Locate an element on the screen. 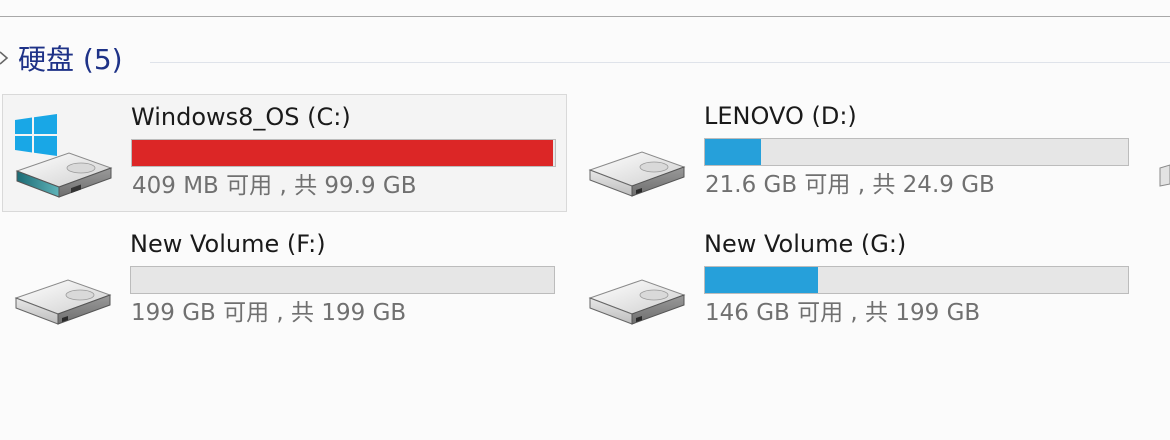  drive-name: New Volume (F:) is located at coordinates (228, 244).